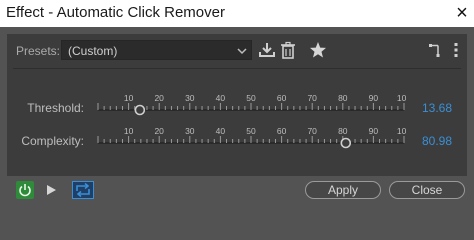 The height and width of the screenshot is (240, 474). I want to click on threshold-slider: 10 20 30 40 50 60 70 80 90 100, so click(251, 106).